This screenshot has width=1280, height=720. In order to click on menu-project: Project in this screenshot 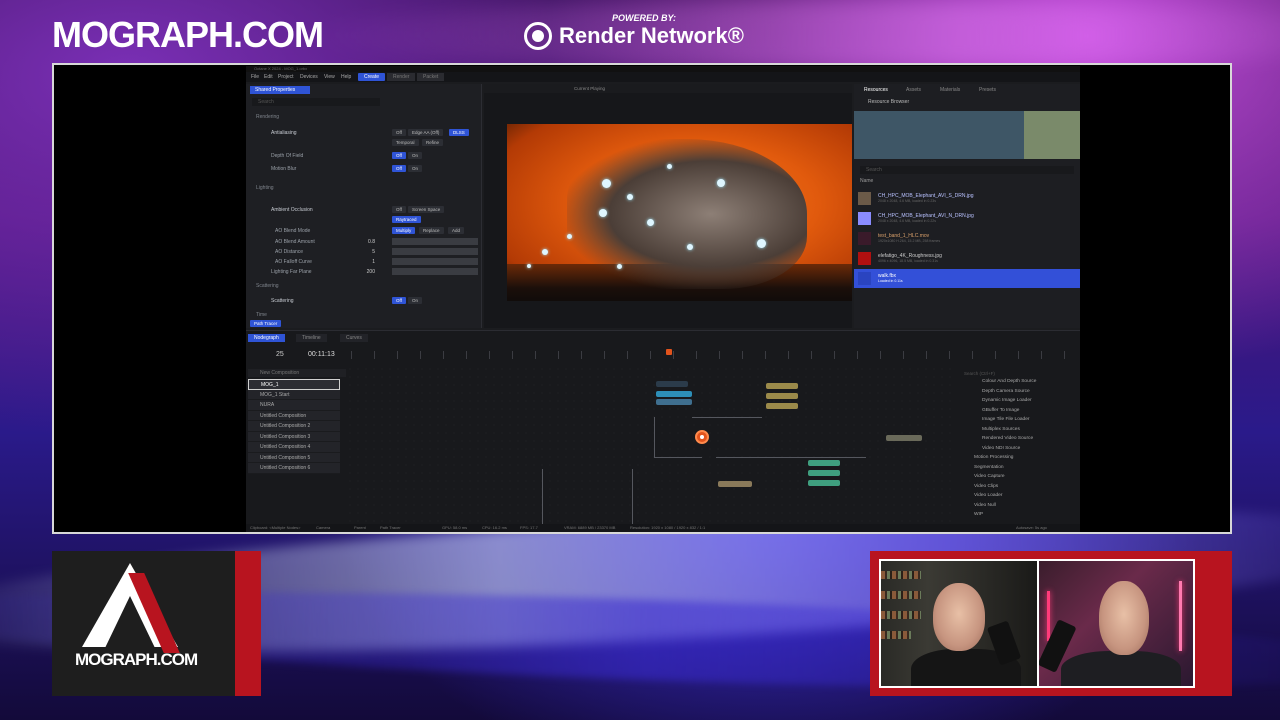, I will do `click(286, 77)`.